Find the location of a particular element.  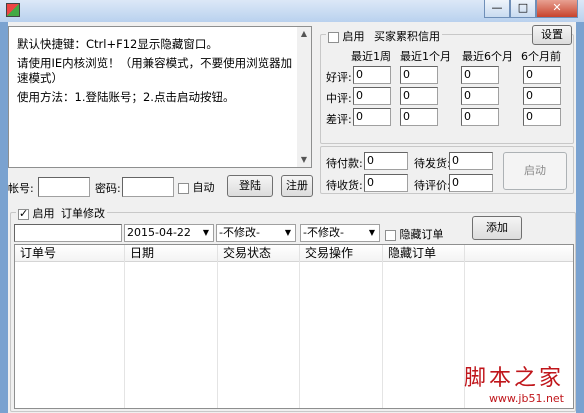

pending-ship-field: 0 is located at coordinates (471, 161).